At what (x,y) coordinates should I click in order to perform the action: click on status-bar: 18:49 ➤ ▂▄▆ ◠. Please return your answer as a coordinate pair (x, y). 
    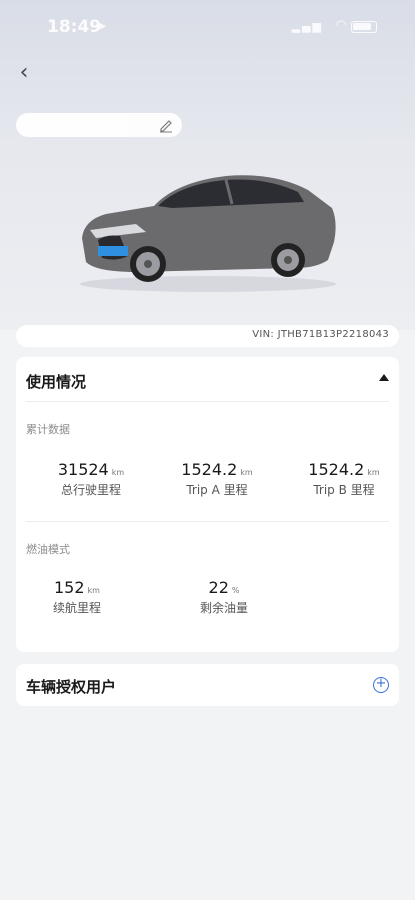
    Looking at the image, I should click on (207, 26).